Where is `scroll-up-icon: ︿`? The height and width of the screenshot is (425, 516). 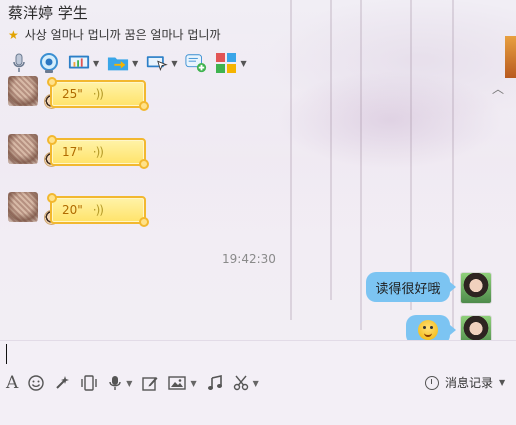 scroll-up-icon: ︿ is located at coordinates (498, 88).